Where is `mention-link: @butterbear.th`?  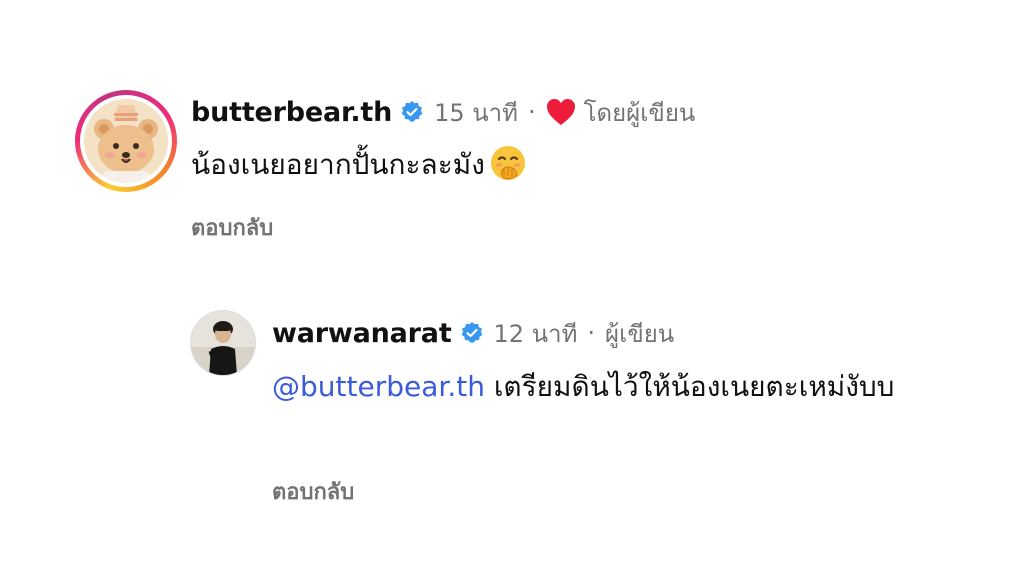 mention-link: @butterbear.th is located at coordinates (378, 386).